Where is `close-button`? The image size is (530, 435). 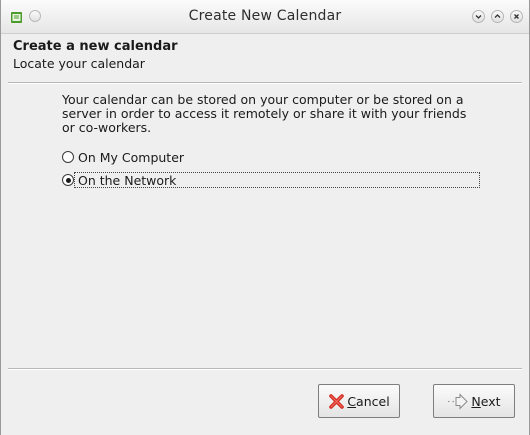
close-button is located at coordinates (516, 16).